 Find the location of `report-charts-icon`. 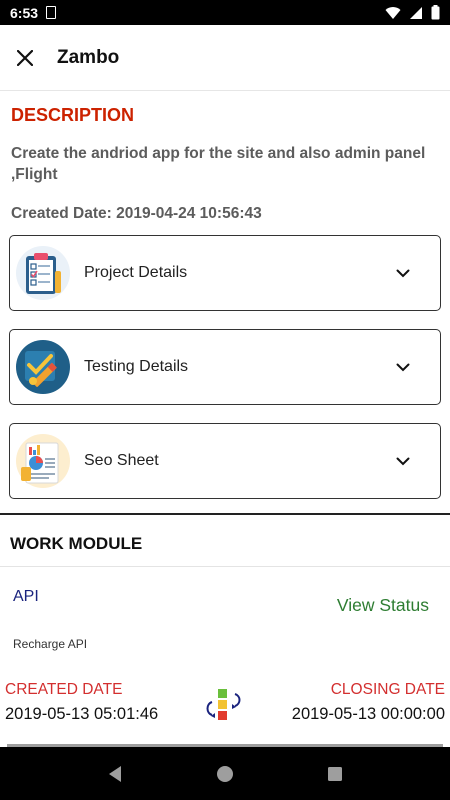

report-charts-icon is located at coordinates (43, 461).